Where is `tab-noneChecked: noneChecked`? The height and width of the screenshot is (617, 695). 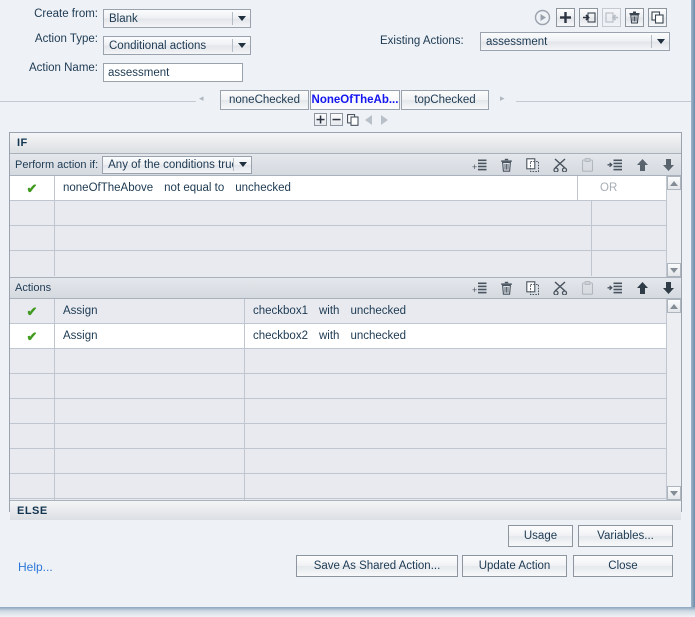
tab-noneChecked: noneChecked is located at coordinates (264, 100).